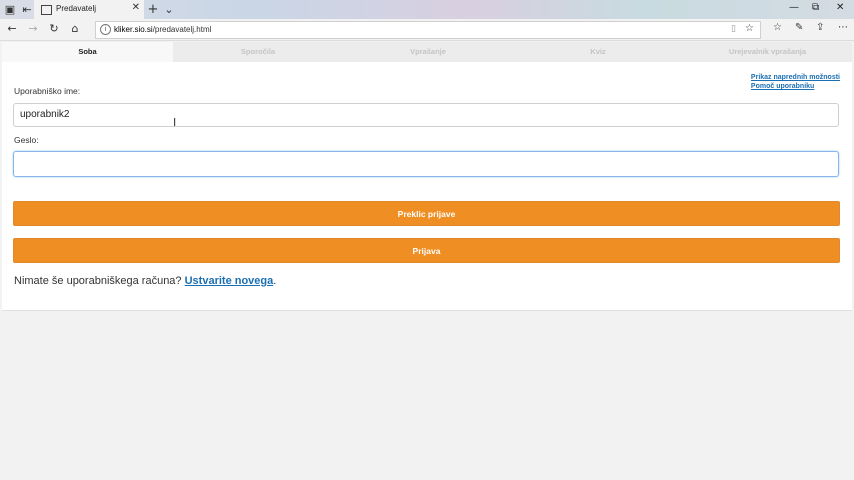 This screenshot has width=854, height=480. I want to click on share-icon: ⇪, so click(820, 27).